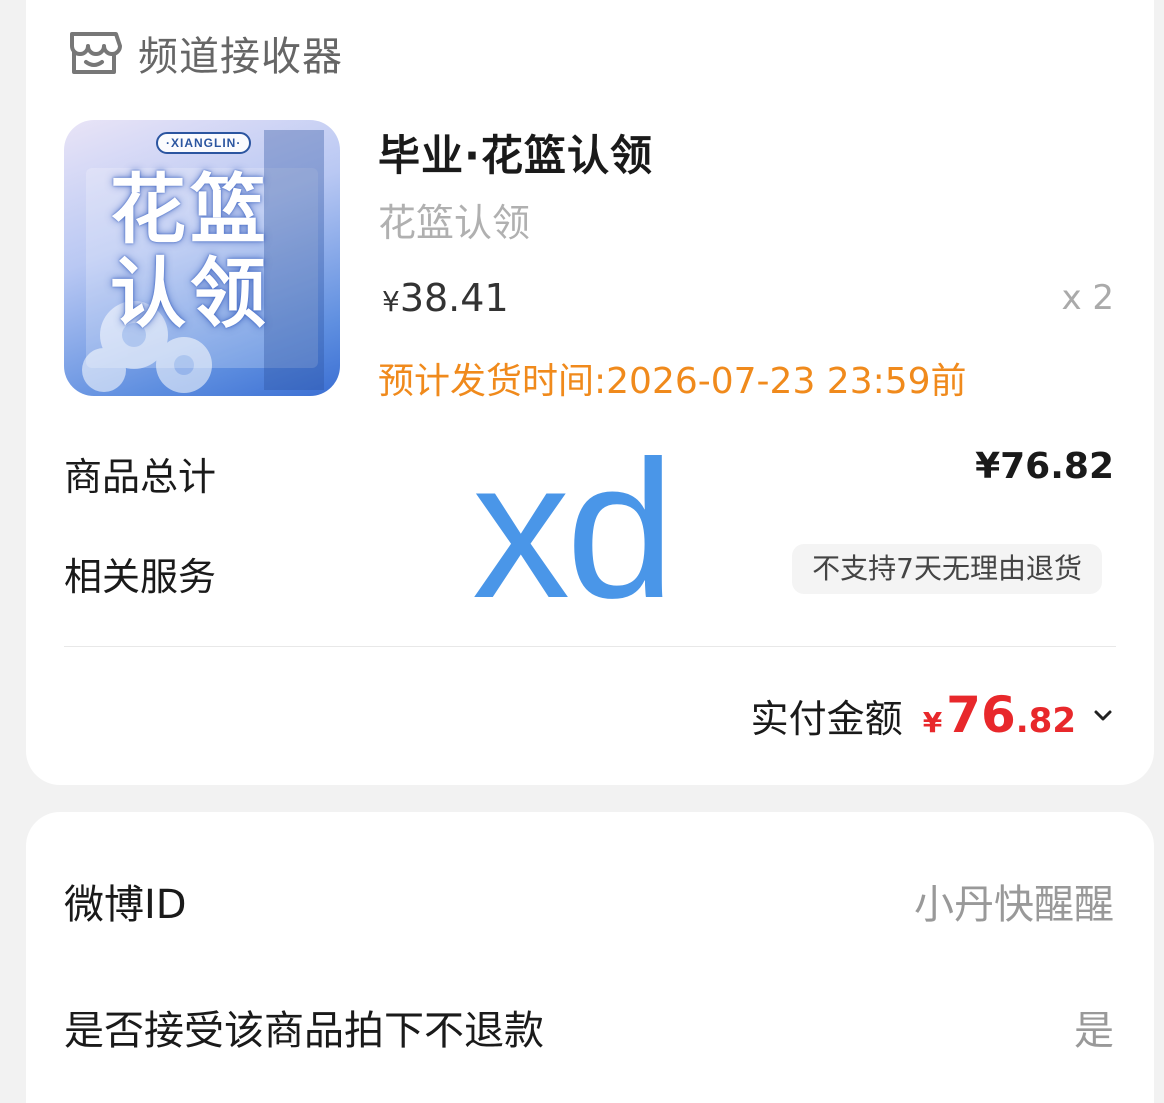  I want to click on subtotal-value: ¥76.82, so click(1044, 466).